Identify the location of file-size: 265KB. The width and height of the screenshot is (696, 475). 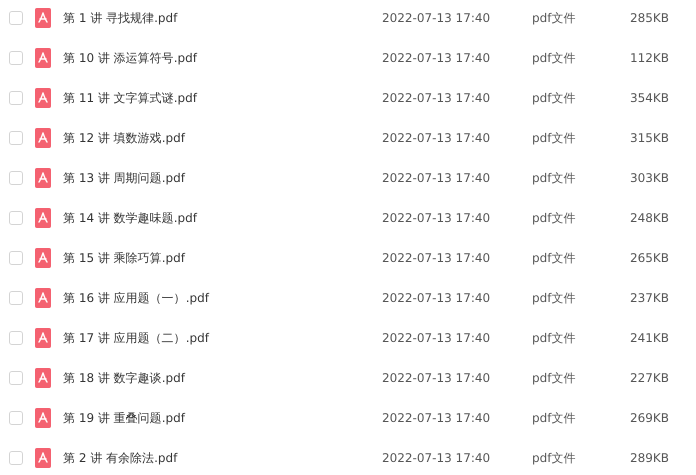
(648, 258).